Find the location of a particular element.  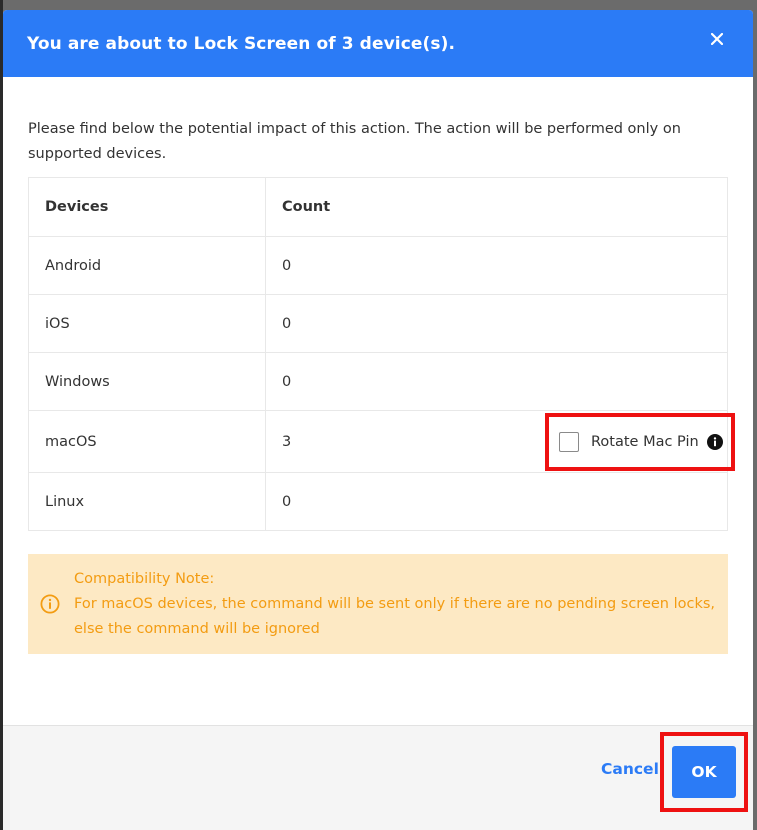

table-row: macOS 3 Rotate Mac Pin is located at coordinates (381, 441).